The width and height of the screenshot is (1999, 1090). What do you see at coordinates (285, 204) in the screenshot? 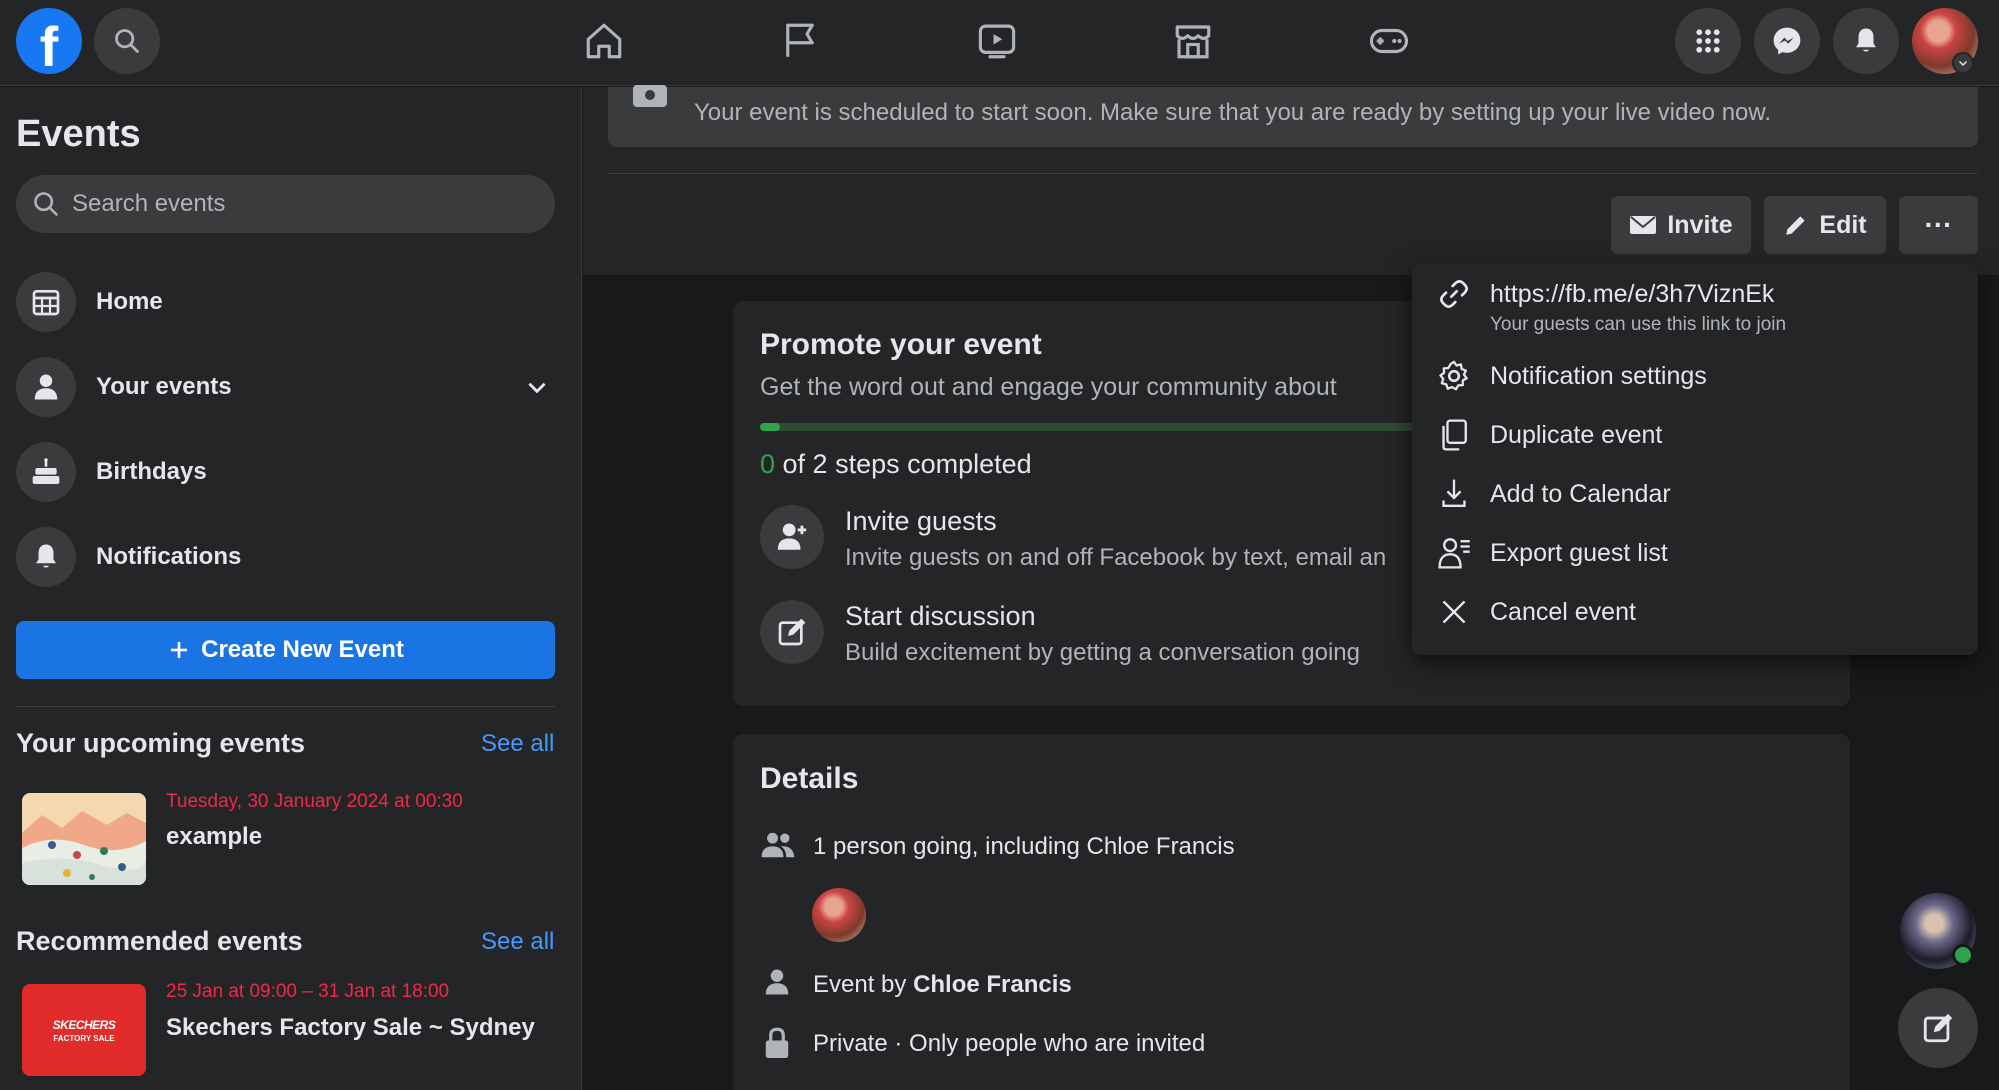
I see `search-events-field: Search events` at bounding box center [285, 204].